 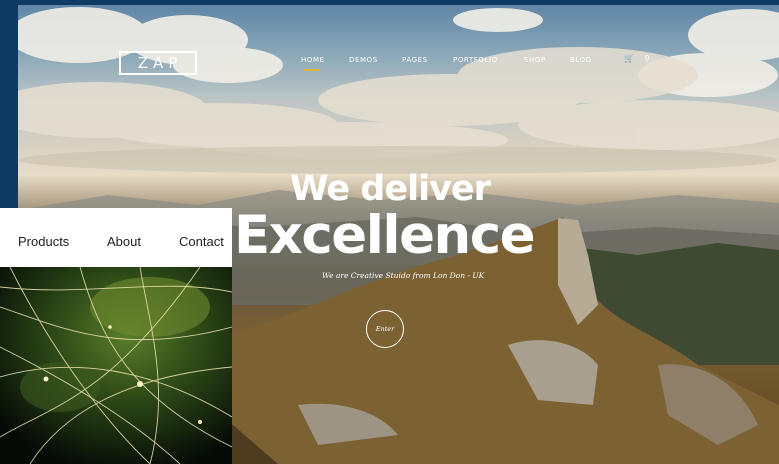 I want to click on nav-item-shop: SHOP, so click(x=535, y=60).